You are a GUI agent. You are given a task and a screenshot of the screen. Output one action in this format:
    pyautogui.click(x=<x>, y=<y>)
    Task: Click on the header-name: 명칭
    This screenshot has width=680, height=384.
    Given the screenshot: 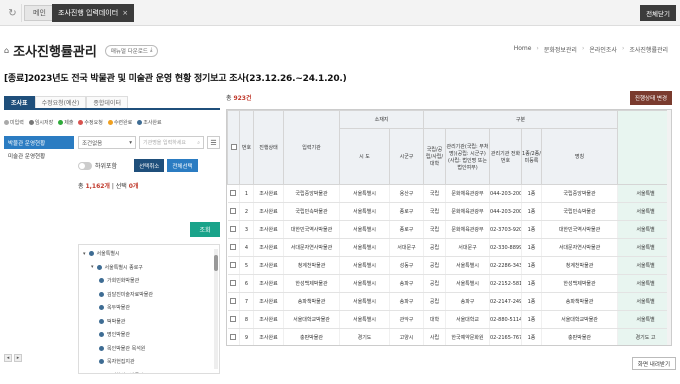 What is the action you would take?
    pyautogui.click(x=579, y=156)
    